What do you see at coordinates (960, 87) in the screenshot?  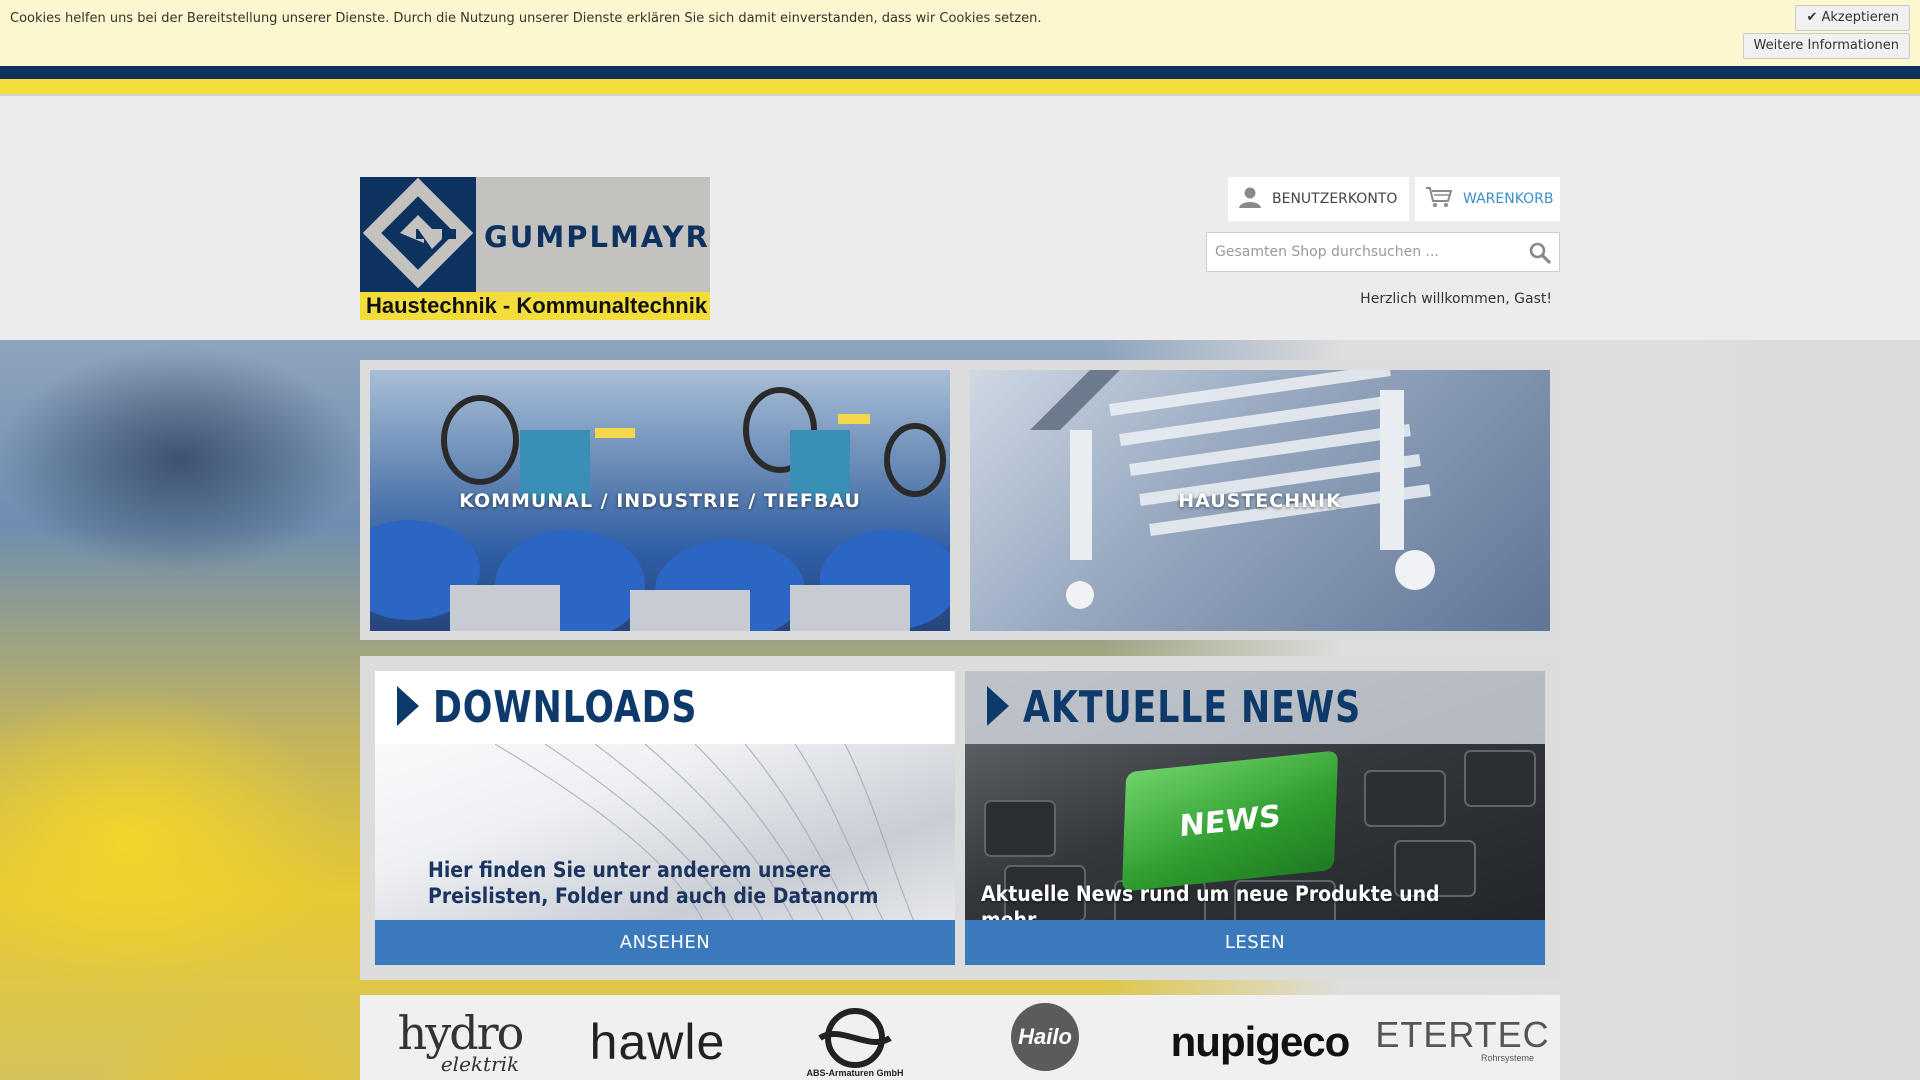 I see `header-stripe-yellow` at bounding box center [960, 87].